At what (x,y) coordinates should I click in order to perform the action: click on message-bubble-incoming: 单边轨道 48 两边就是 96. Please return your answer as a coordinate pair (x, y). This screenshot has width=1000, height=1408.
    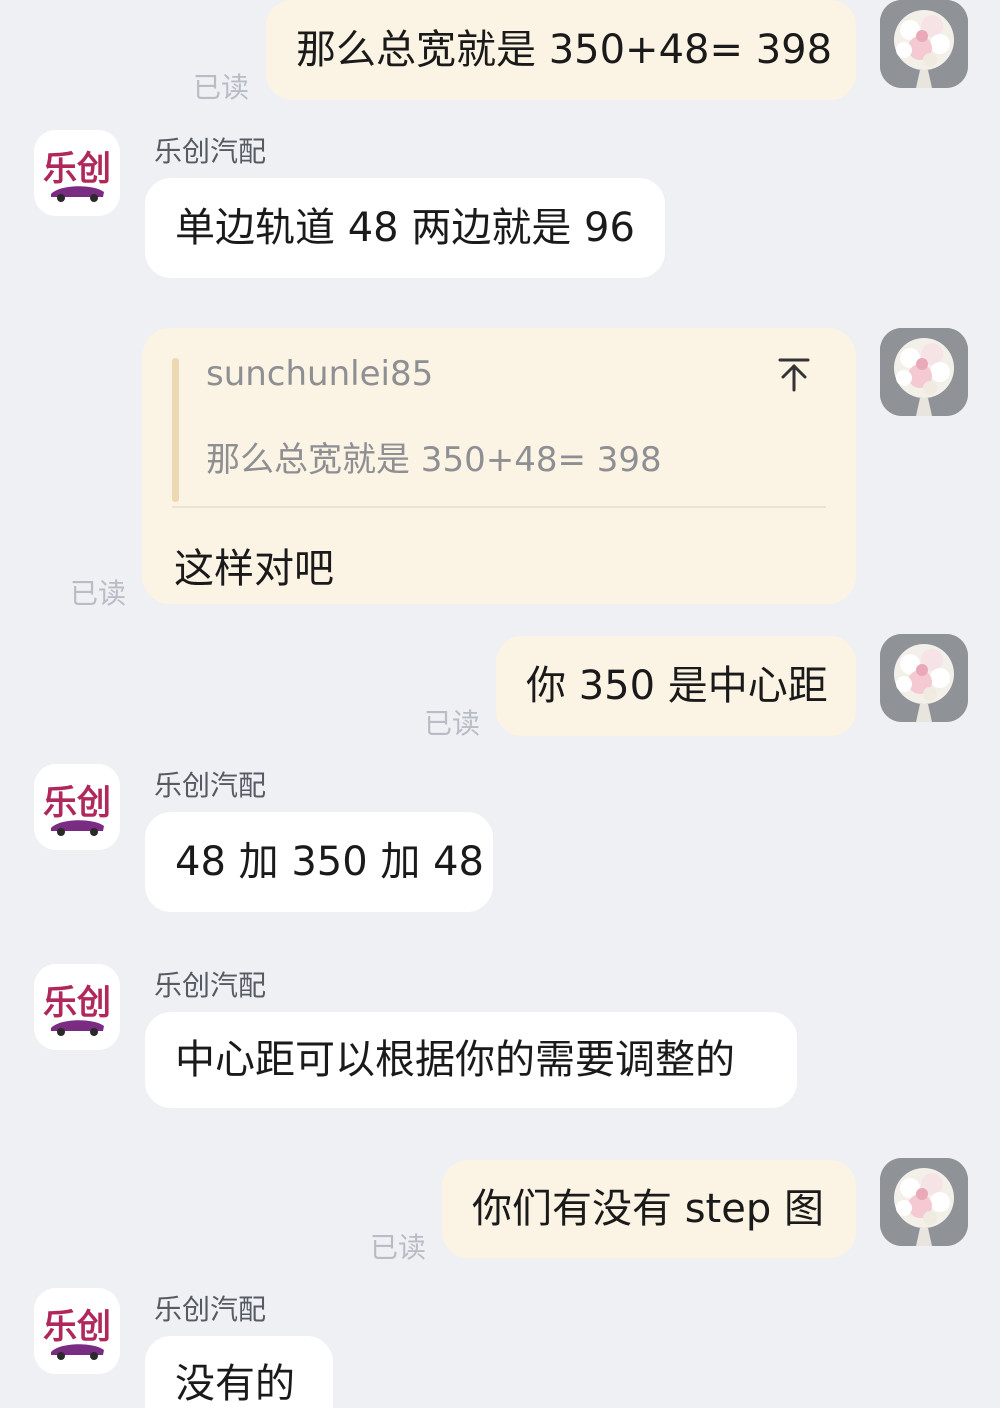
    Looking at the image, I should click on (405, 228).